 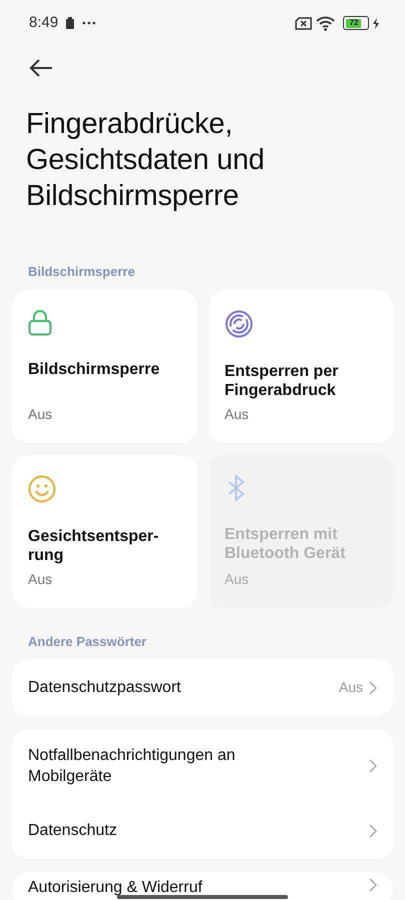 I want to click on tile-title: Bildschirmsperre, so click(x=94, y=370).